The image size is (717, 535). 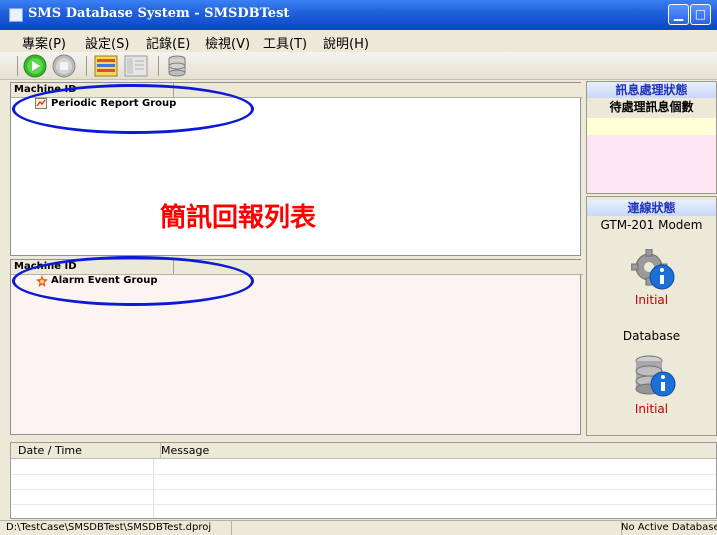 I want to click on play-icon, so click(x=35, y=66).